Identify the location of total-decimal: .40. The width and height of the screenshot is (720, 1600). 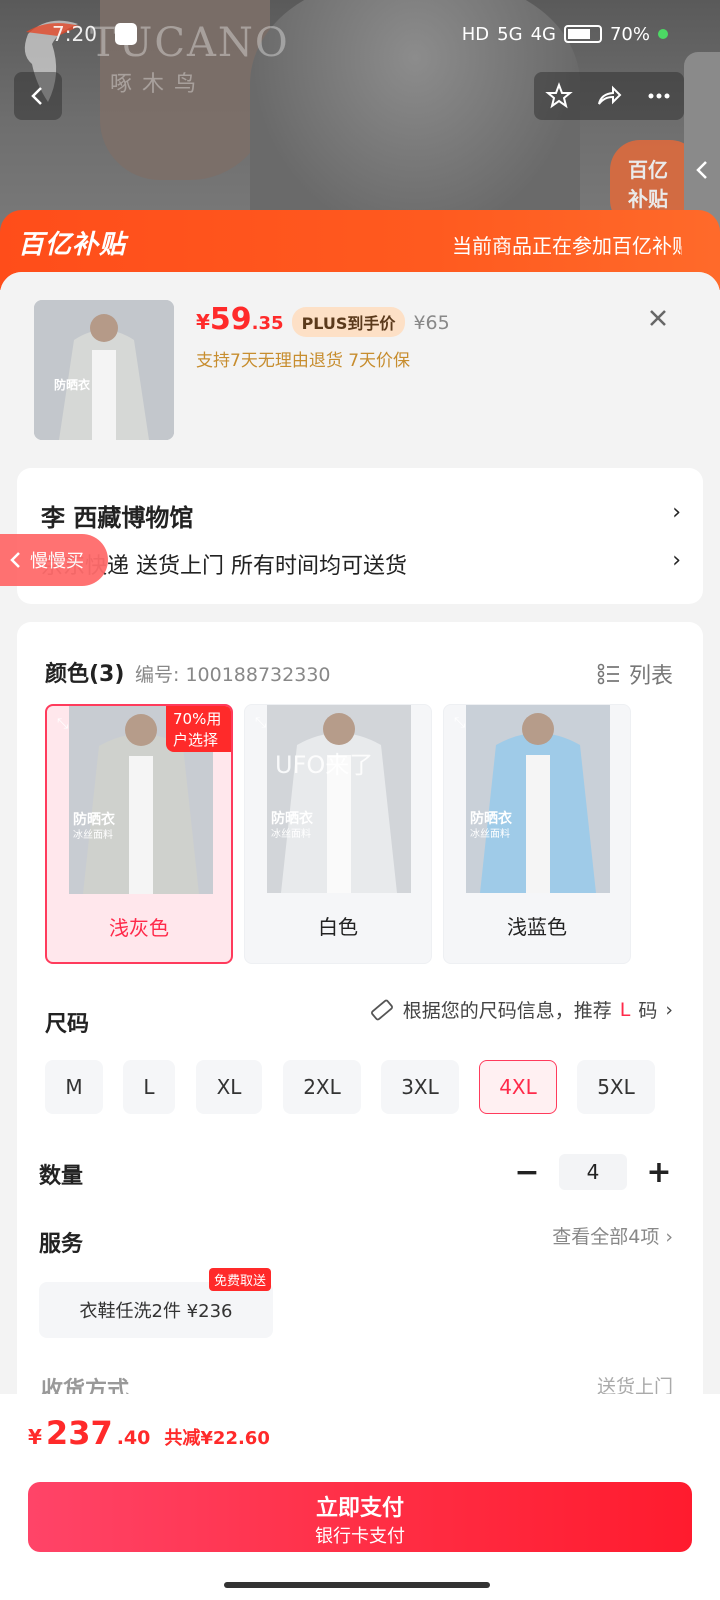
(133, 1438).